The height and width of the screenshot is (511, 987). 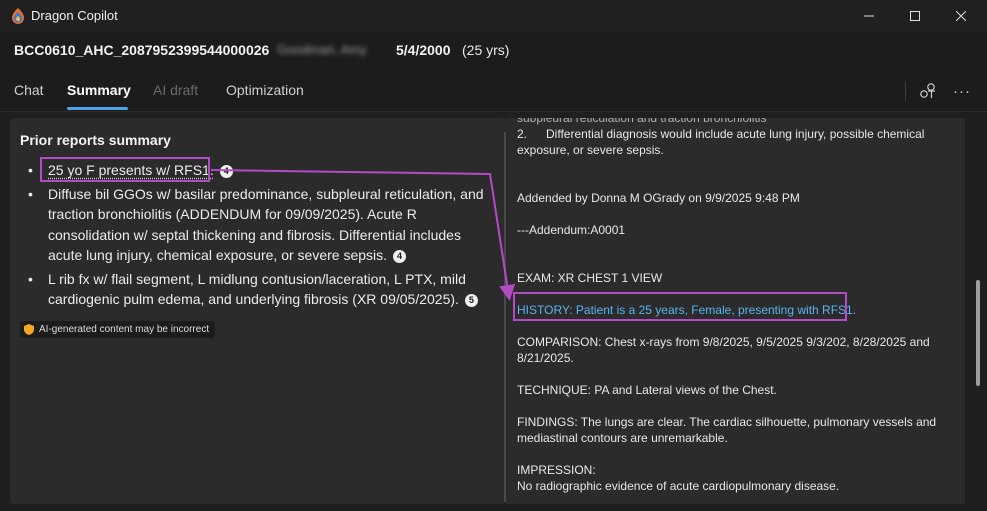 I want to click on close-button, so click(x=961, y=16).